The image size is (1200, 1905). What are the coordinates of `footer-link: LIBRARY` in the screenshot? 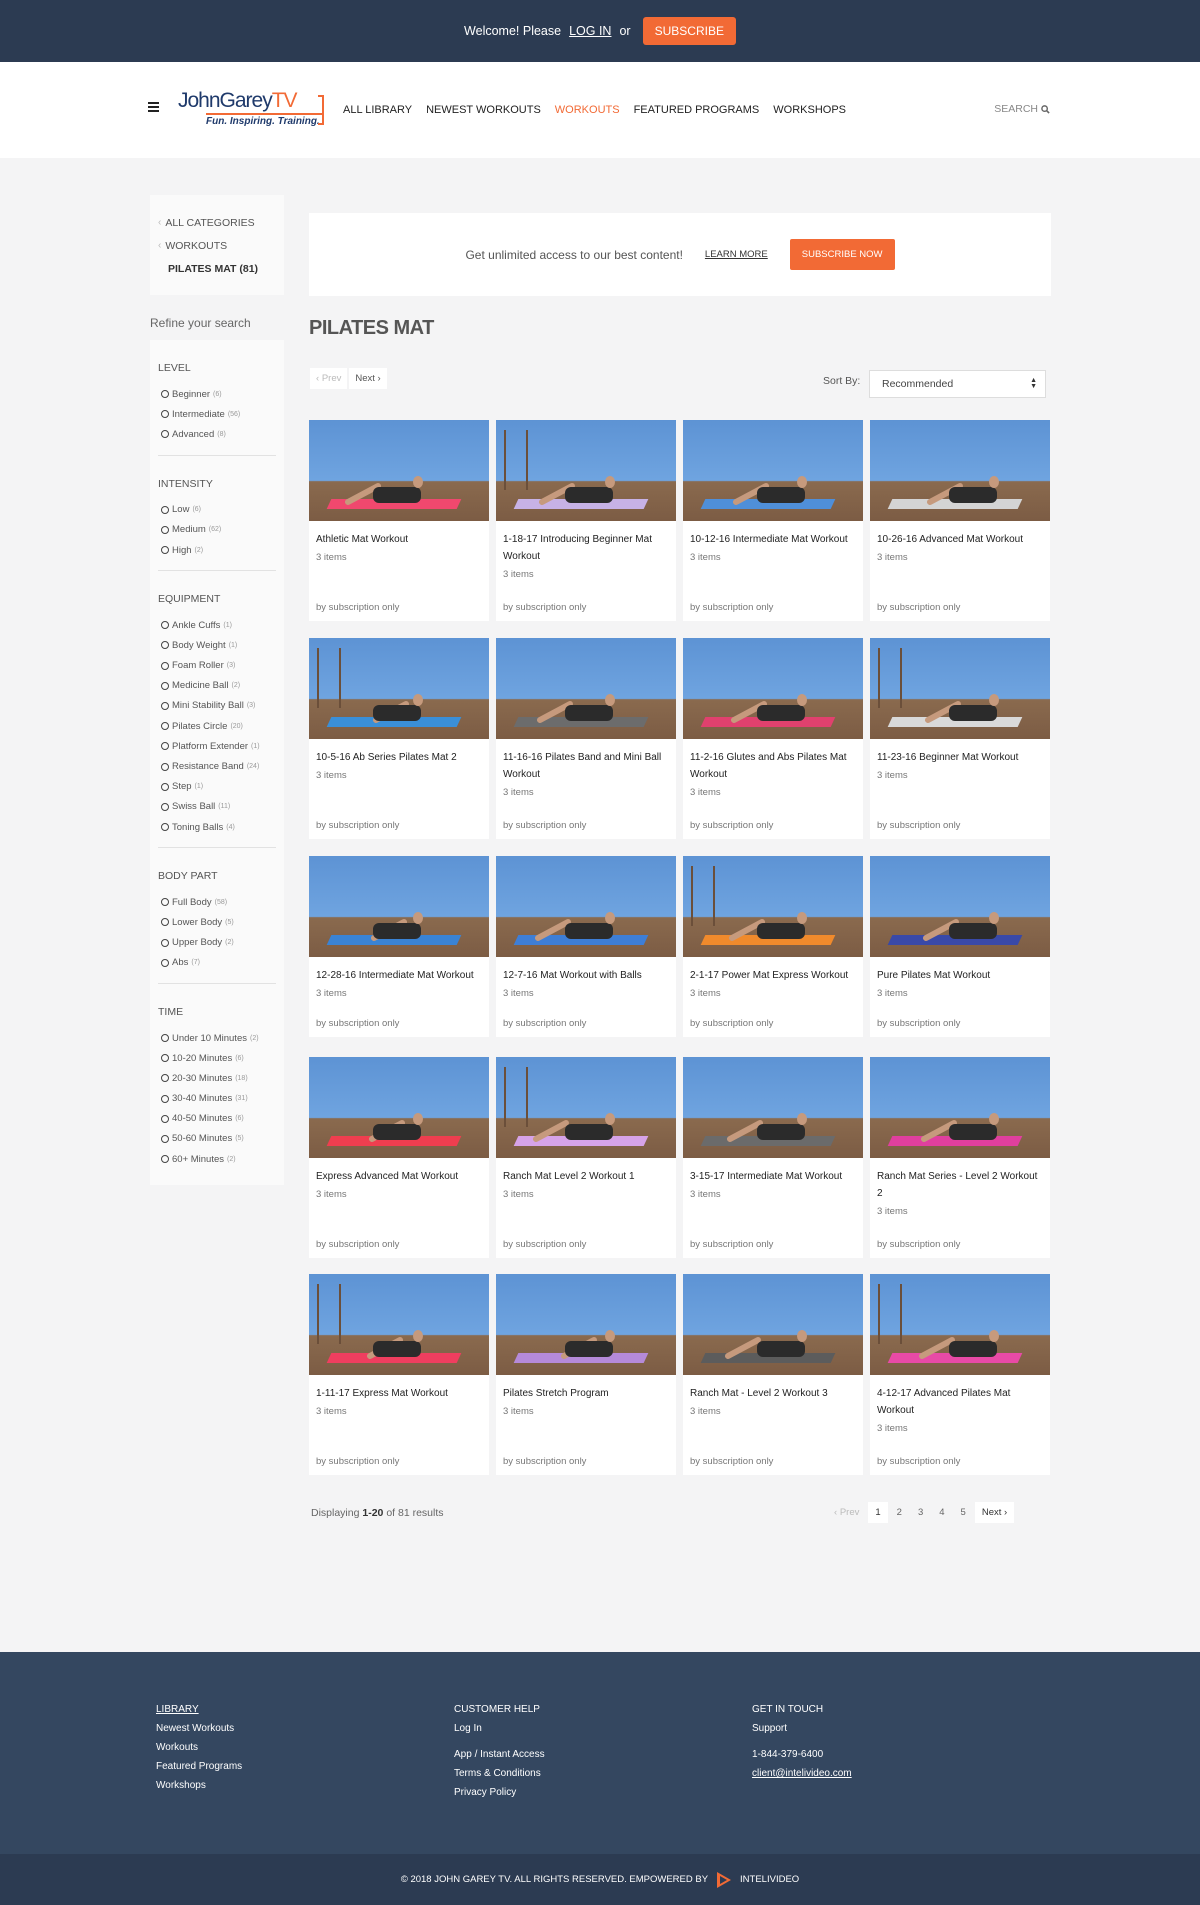 It's located at (199, 1713).